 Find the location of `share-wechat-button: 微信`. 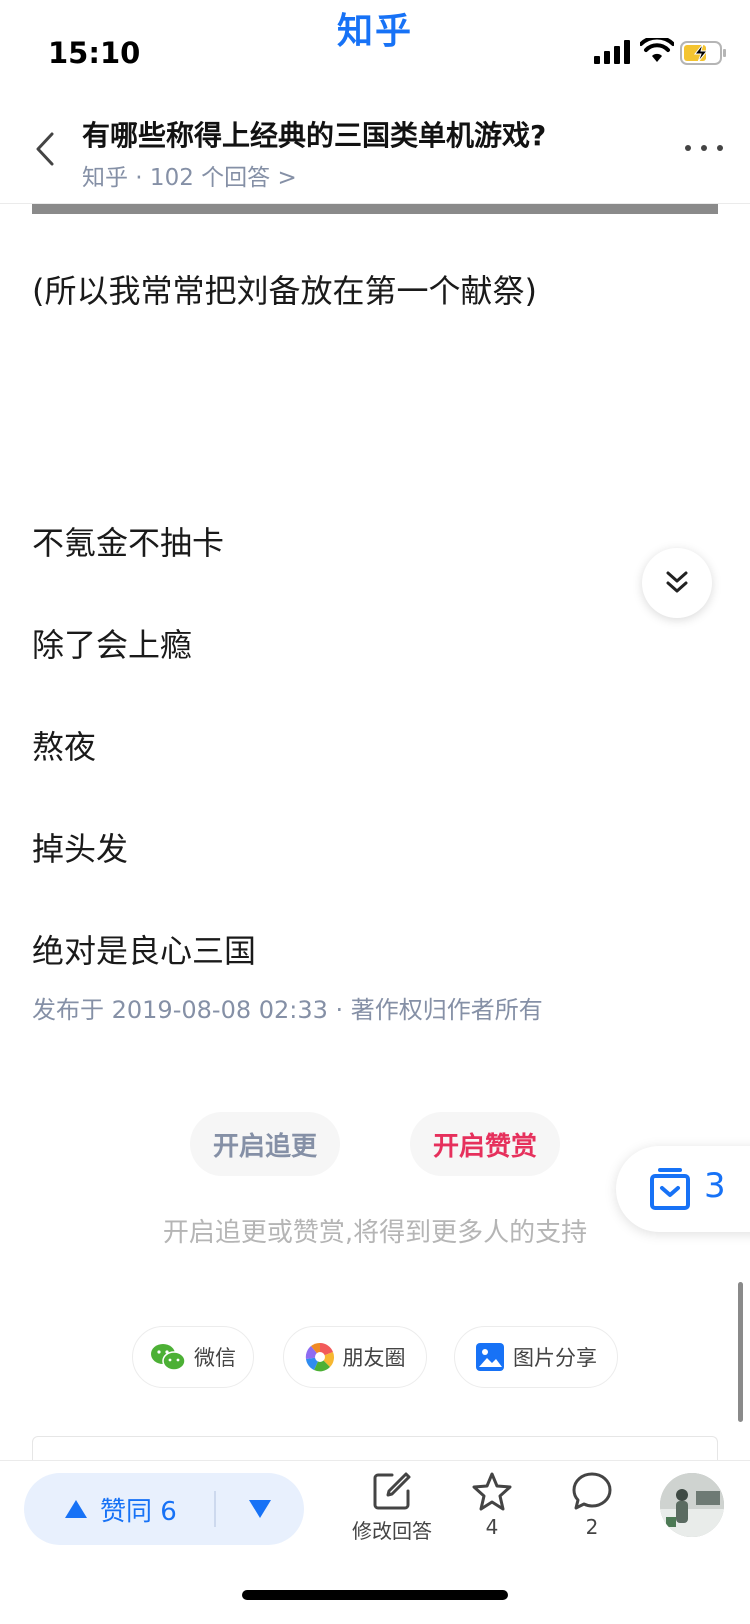

share-wechat-button: 微信 is located at coordinates (193, 1357).